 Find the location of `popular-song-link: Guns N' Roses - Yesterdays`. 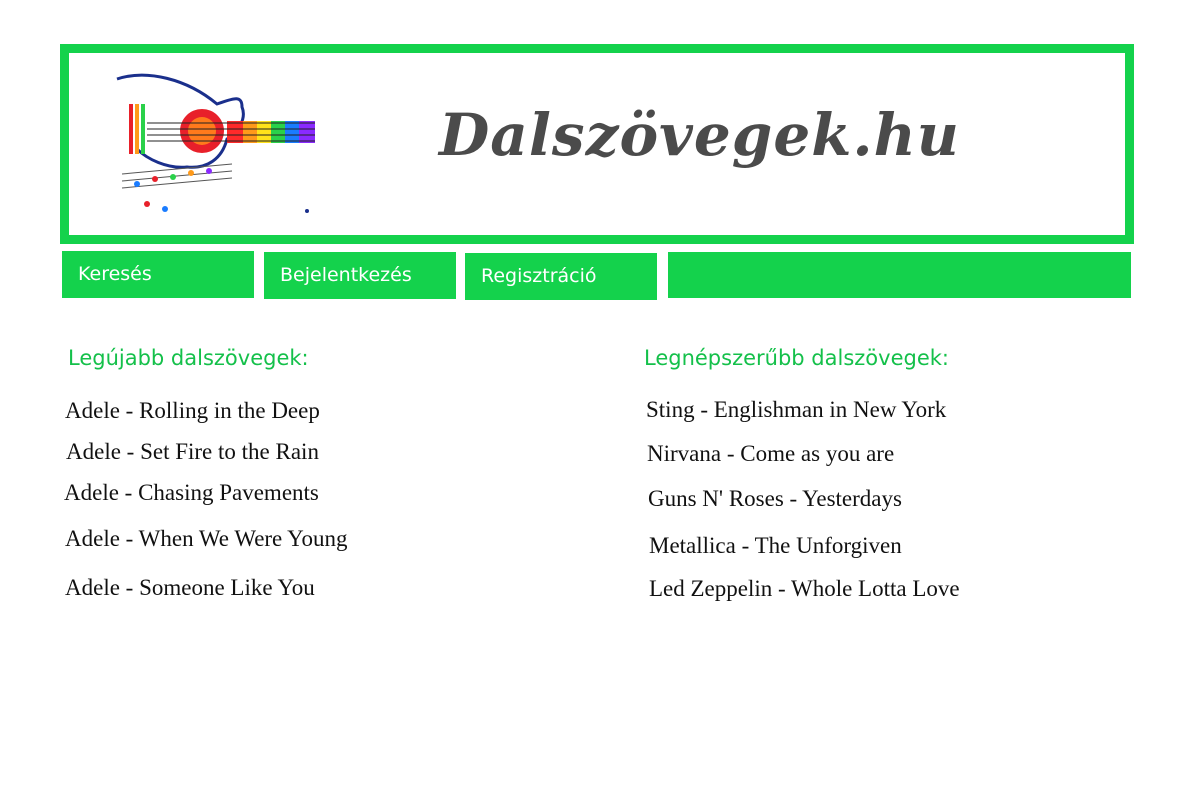

popular-song-link: Guns N' Roses - Yesterdays is located at coordinates (775, 499).